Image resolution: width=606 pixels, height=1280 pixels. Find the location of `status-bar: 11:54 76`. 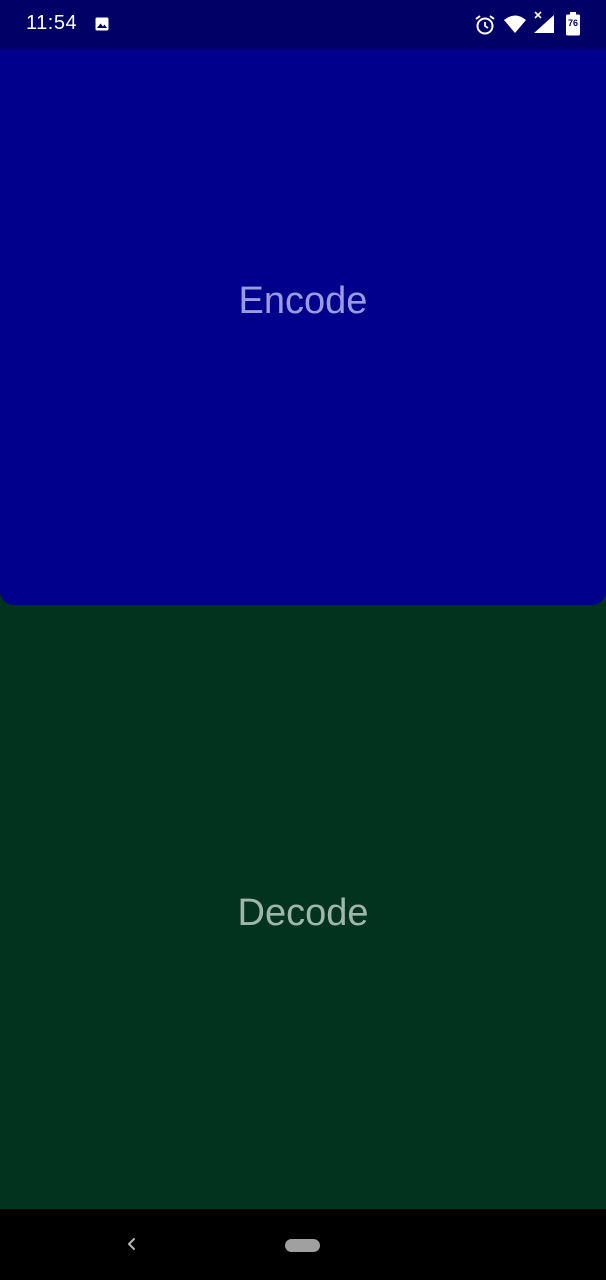

status-bar: 11:54 76 is located at coordinates (303, 24).